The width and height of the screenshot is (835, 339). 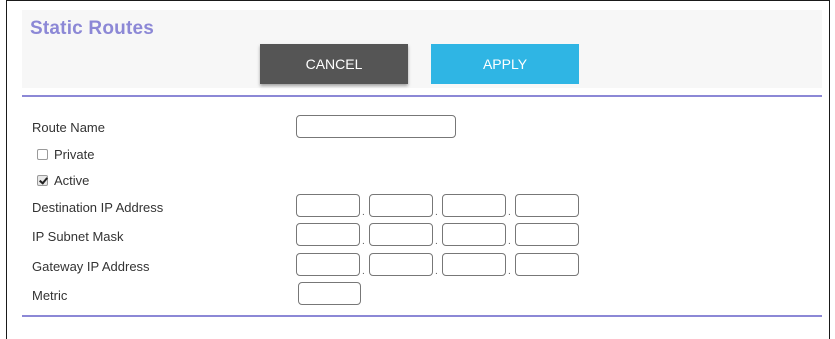 I want to click on cancel-button: CANCEL, so click(x=334, y=64).